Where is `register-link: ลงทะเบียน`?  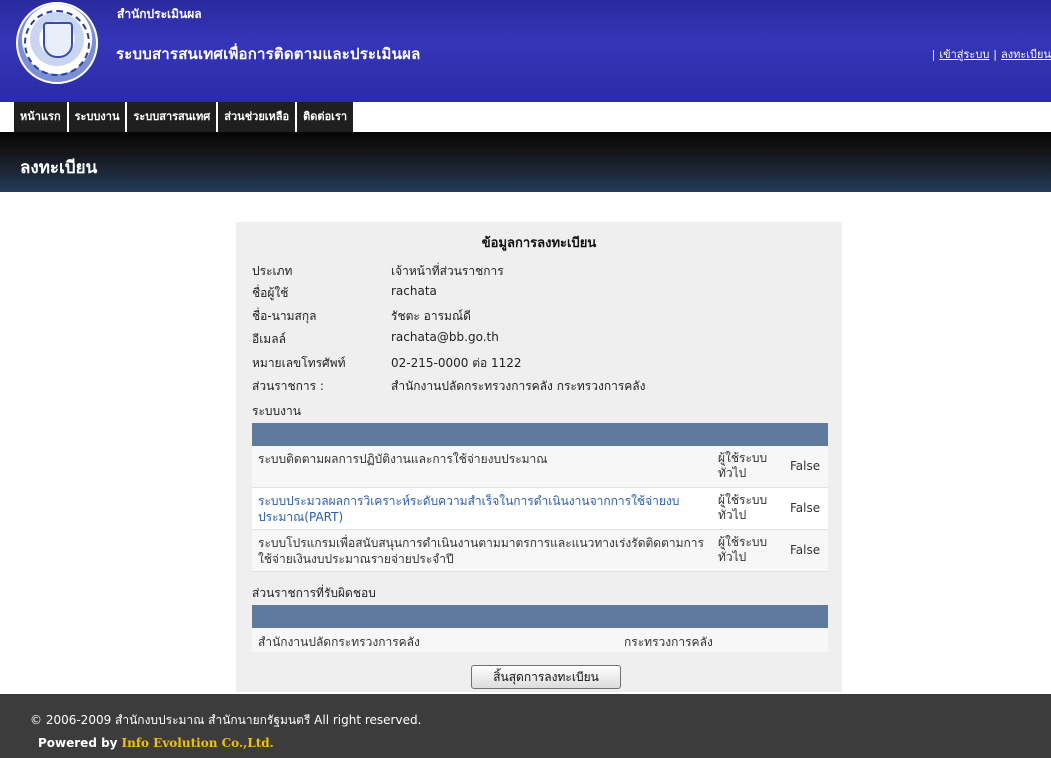 register-link: ลงทะเบียน is located at coordinates (1026, 54).